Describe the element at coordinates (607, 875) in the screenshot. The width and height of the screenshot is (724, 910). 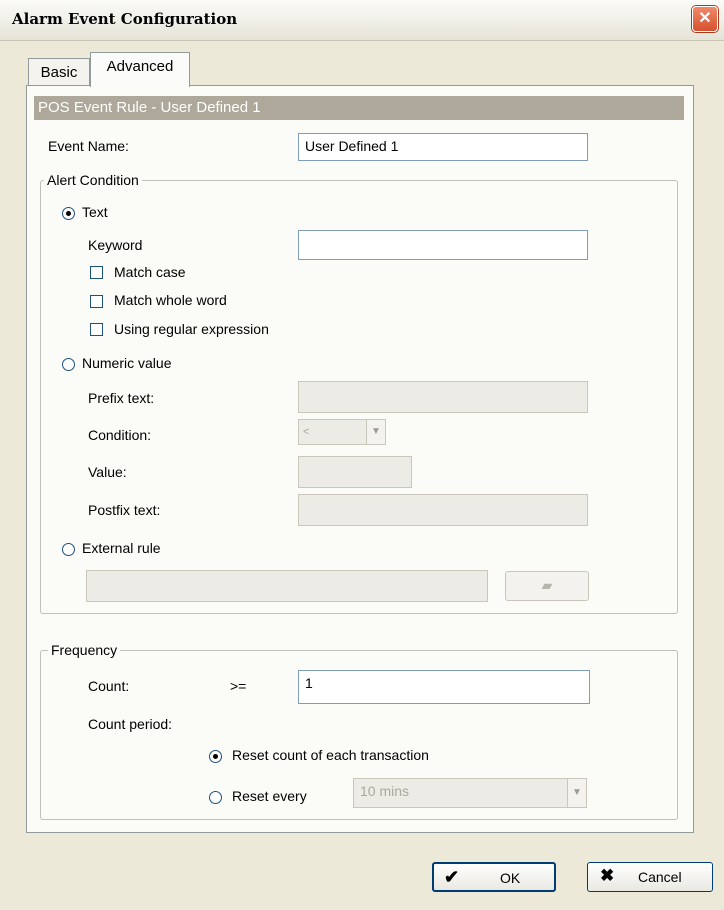
I see `x-icon: ✖` at that location.